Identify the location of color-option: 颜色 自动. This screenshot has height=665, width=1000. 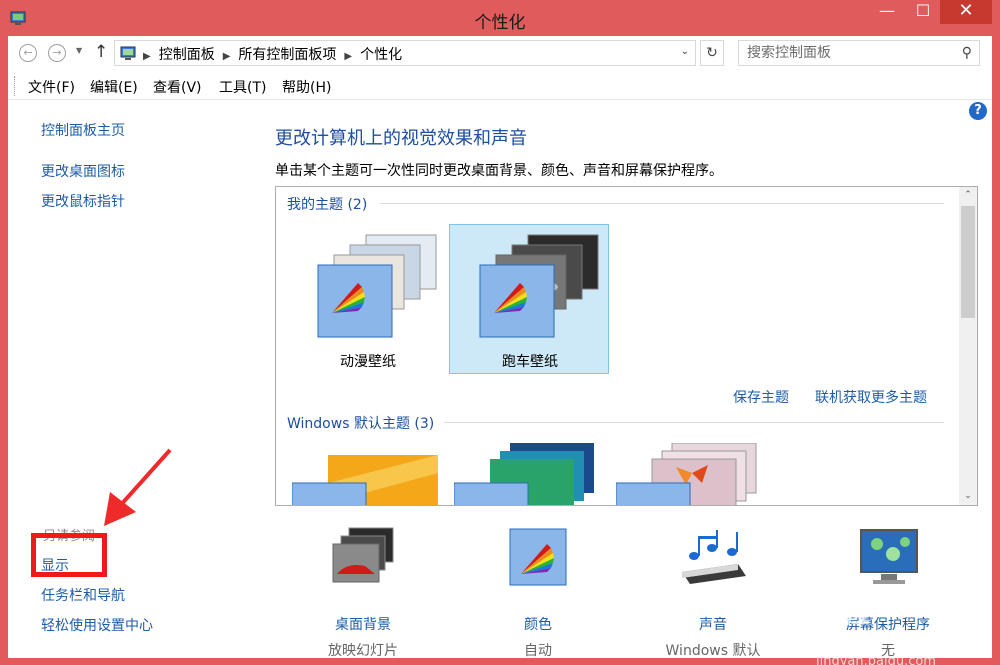
(538, 592).